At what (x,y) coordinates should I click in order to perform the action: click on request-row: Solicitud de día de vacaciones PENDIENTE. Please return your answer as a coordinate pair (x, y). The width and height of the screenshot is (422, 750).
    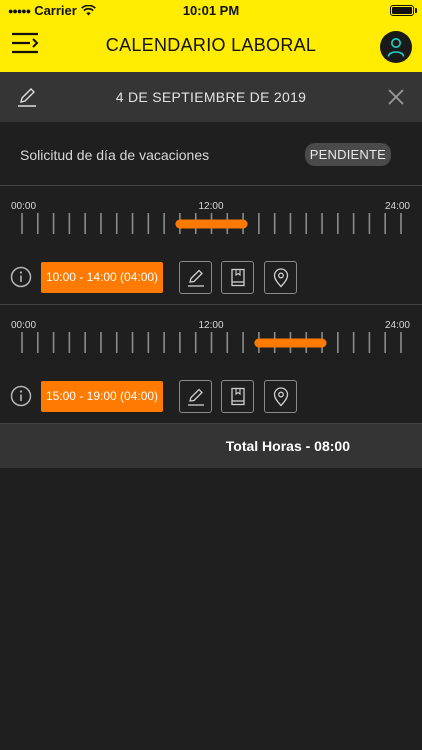
    Looking at the image, I should click on (211, 154).